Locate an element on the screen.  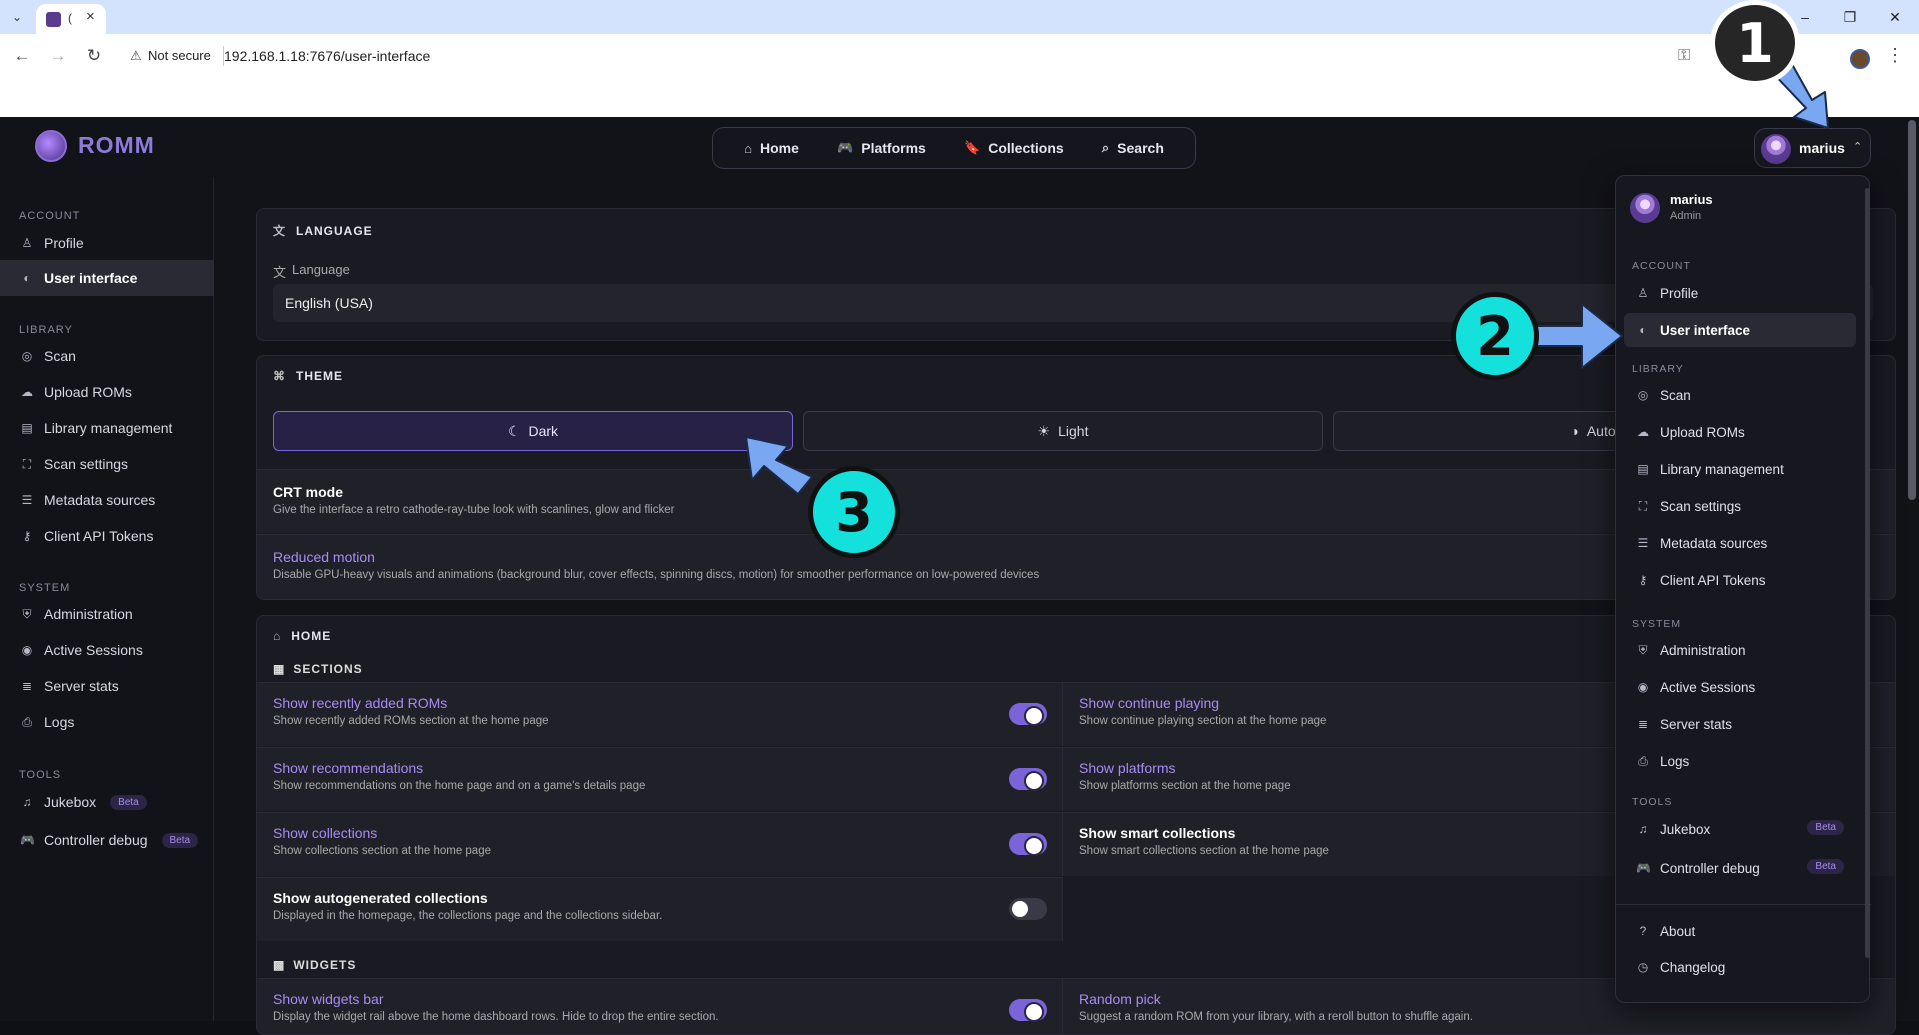
sidebar-item-library-management: ▤ Library management is located at coordinates (107, 428).